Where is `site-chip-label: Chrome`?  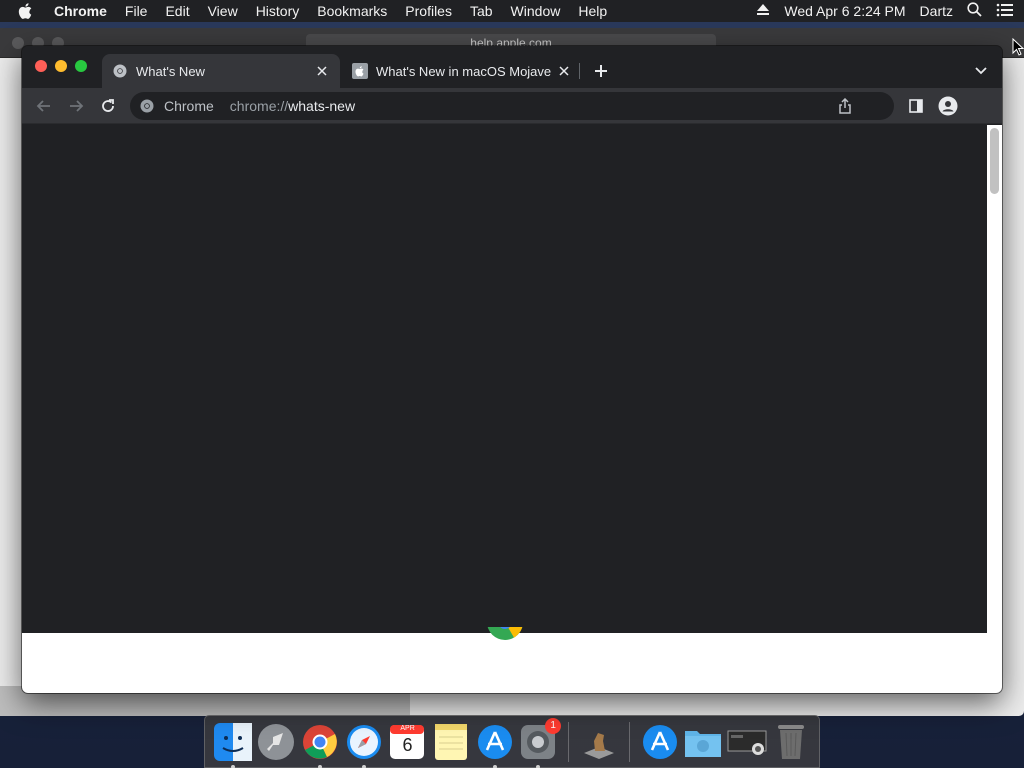 site-chip-label: Chrome is located at coordinates (189, 106).